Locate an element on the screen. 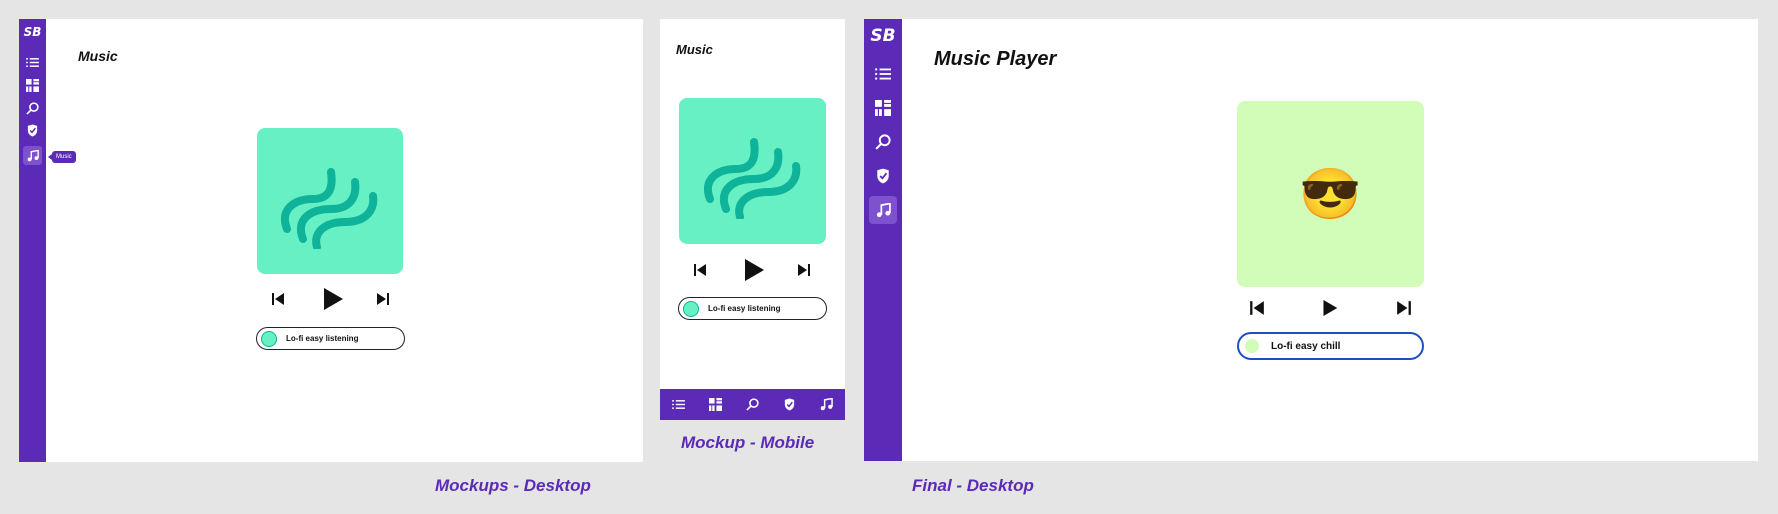 This screenshot has height=514, width=1778. sunglasses-emoji-icon: 😎 is located at coordinates (1330, 194).